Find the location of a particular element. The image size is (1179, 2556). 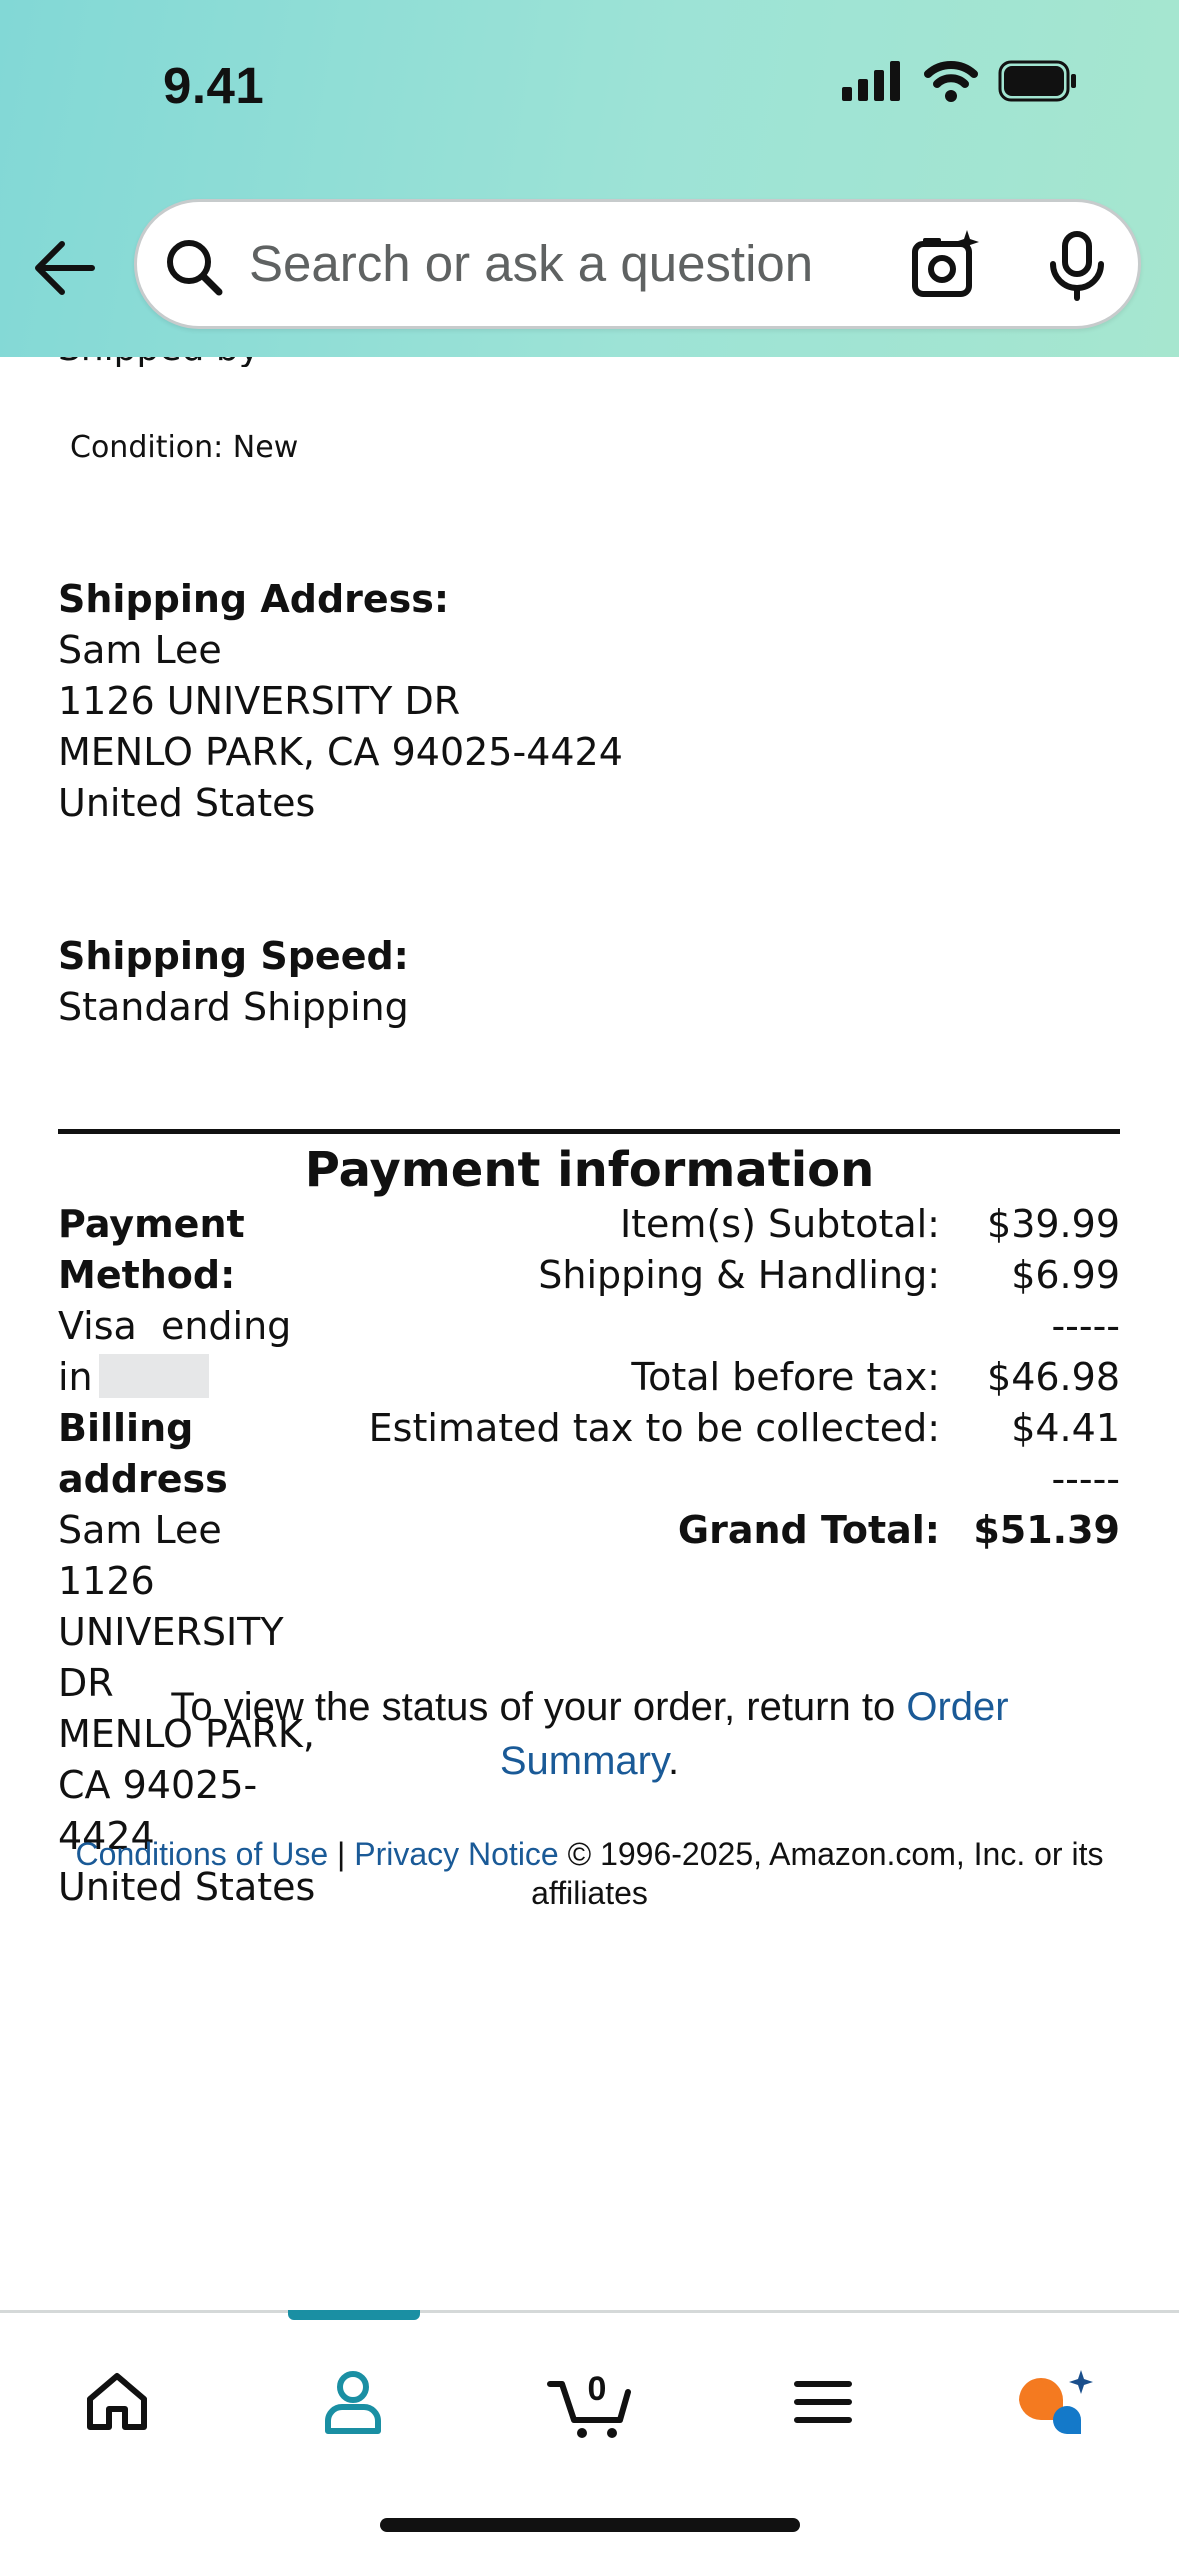

nav-account is located at coordinates (353, 2402).